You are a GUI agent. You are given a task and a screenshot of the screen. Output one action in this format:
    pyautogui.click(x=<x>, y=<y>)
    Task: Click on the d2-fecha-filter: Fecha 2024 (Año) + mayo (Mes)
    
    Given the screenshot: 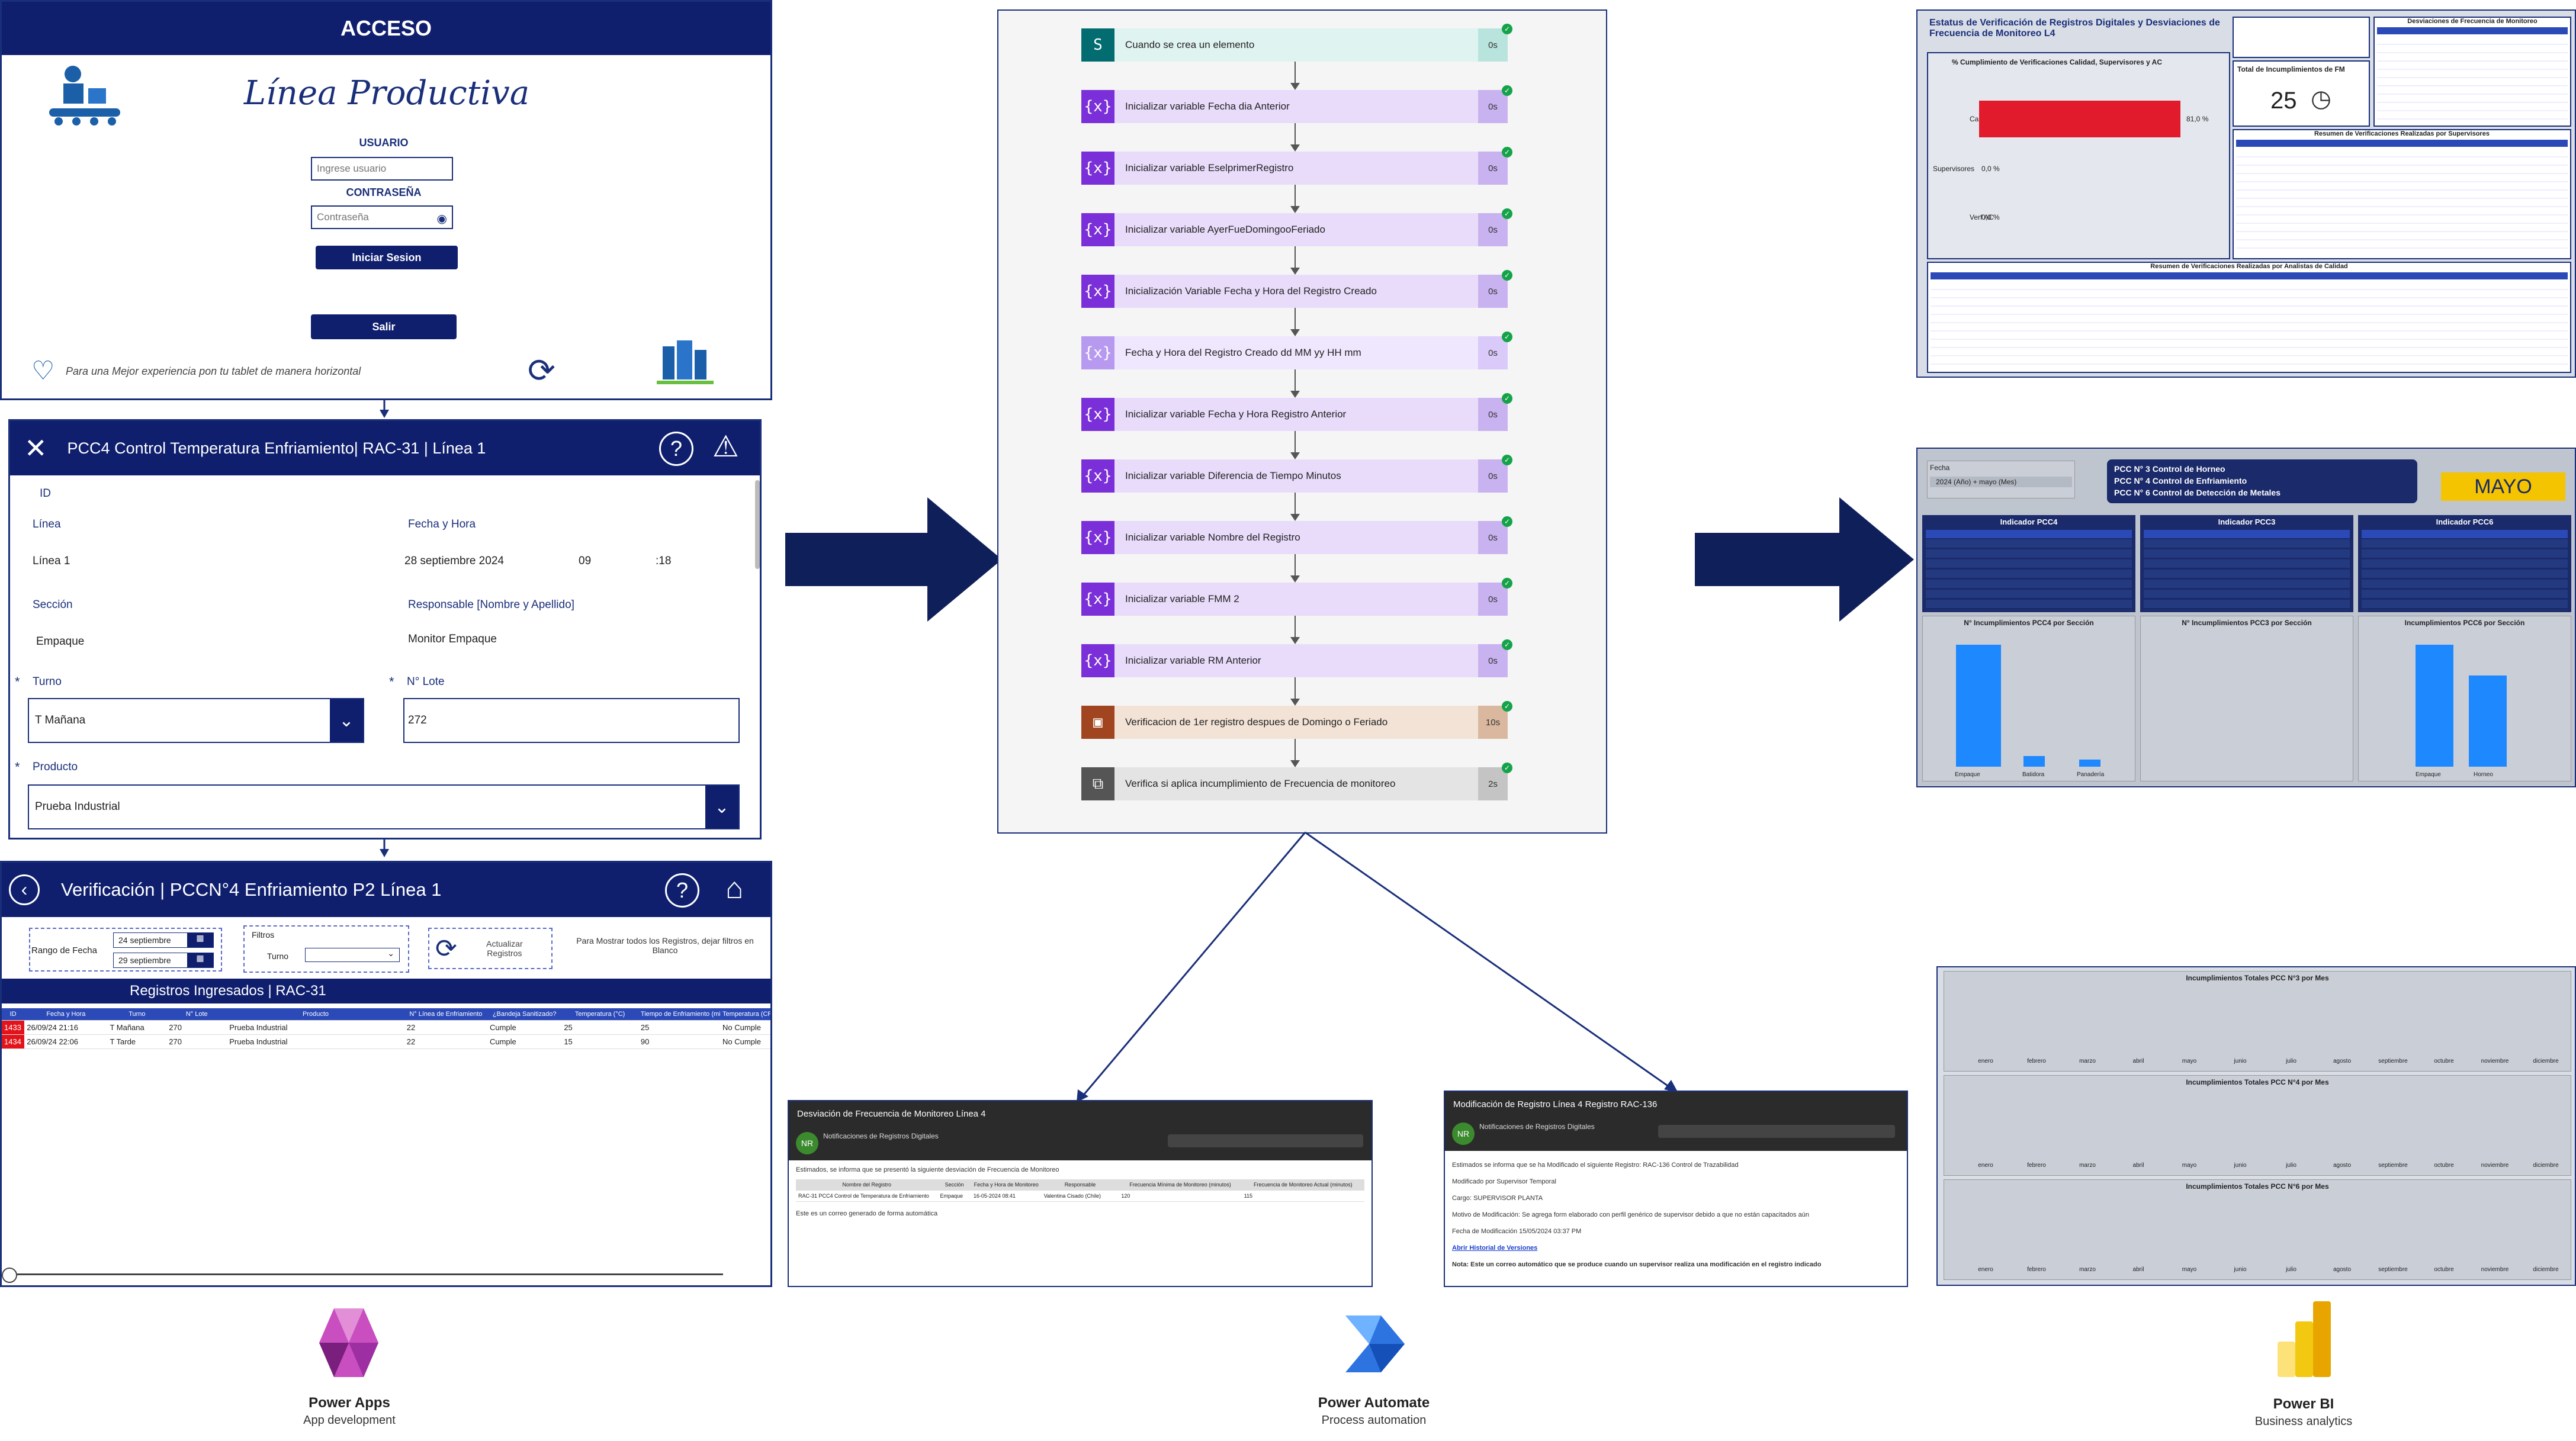 What is the action you would take?
    pyautogui.click(x=2001, y=479)
    